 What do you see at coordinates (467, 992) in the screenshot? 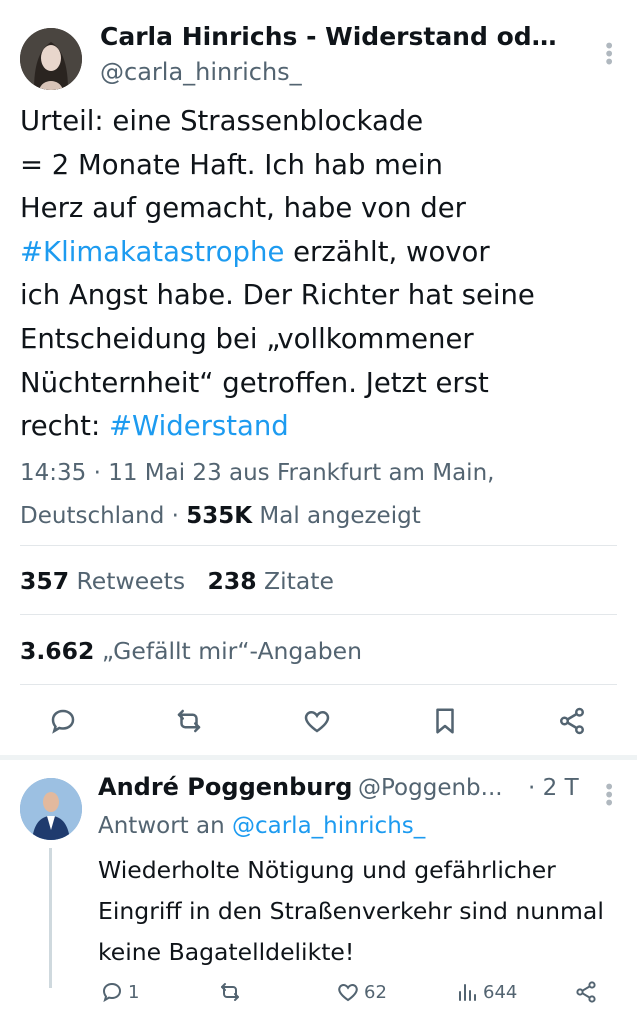
I see `views-icon` at bounding box center [467, 992].